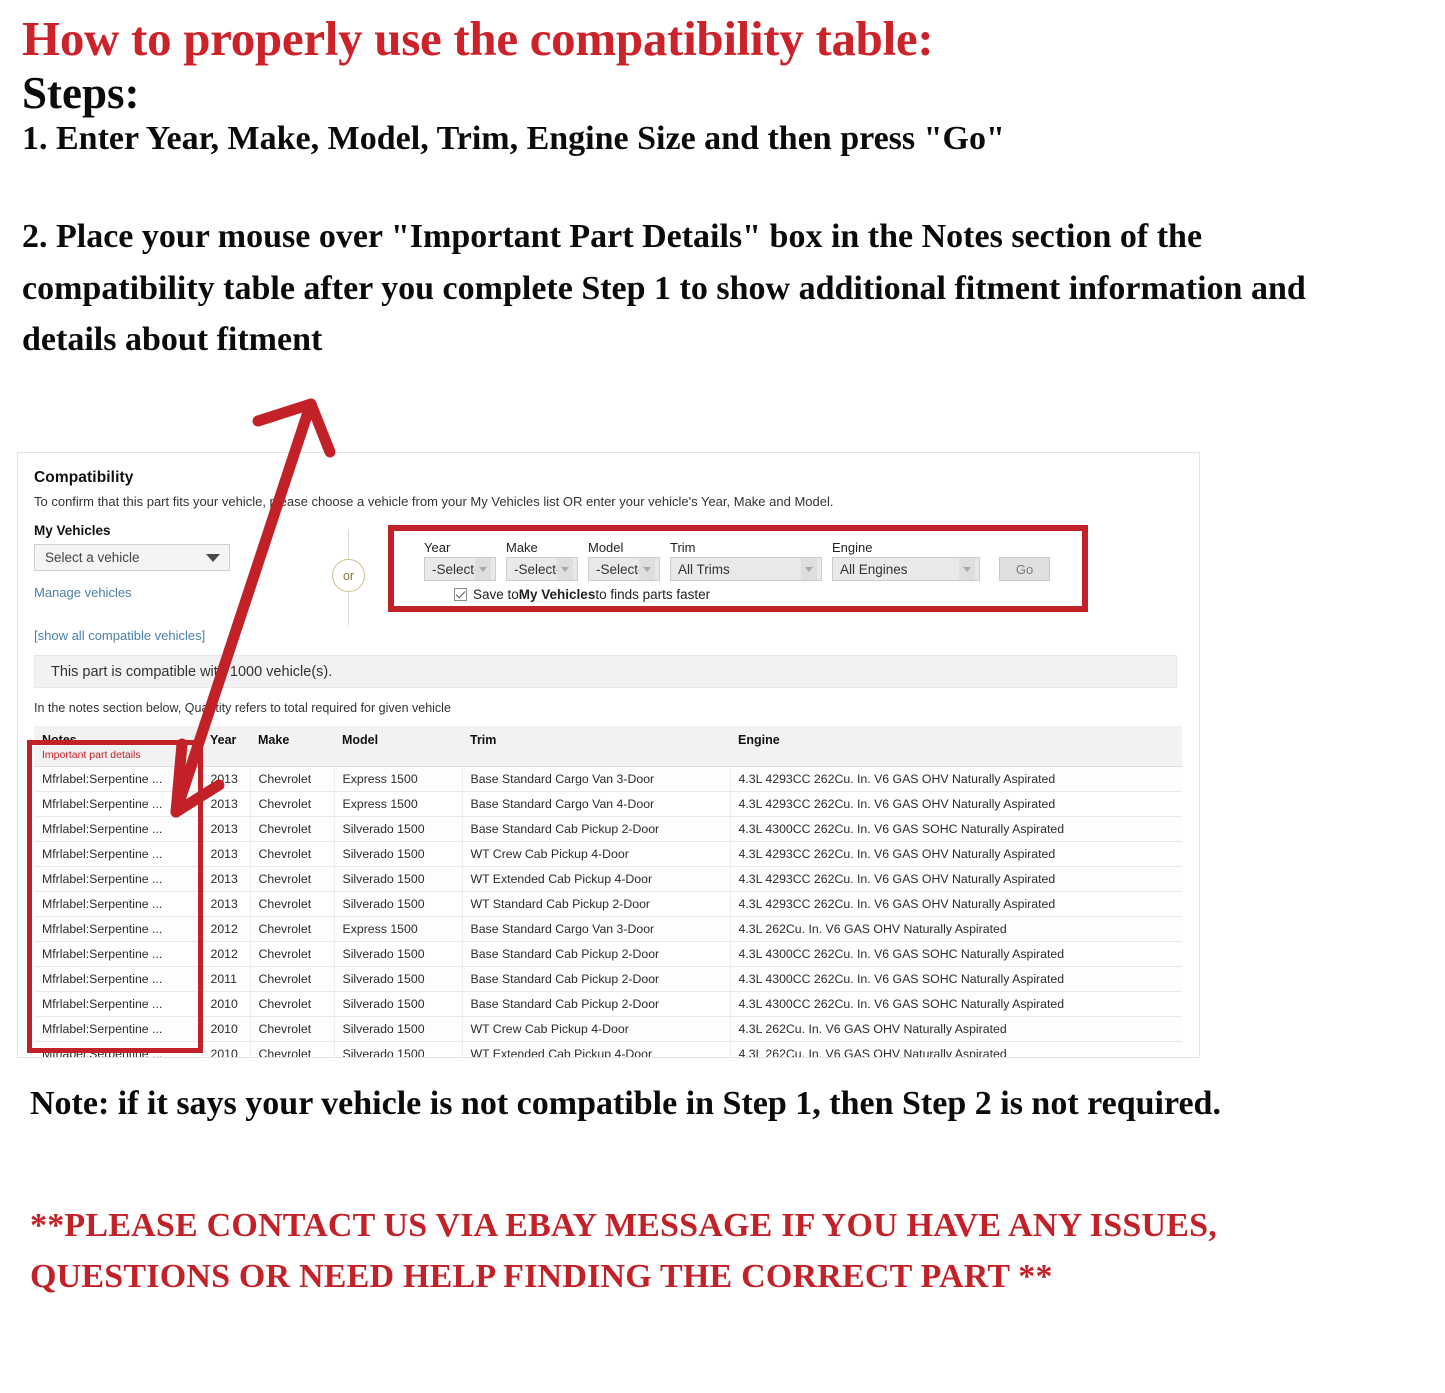 This screenshot has height=1393, width=1445. What do you see at coordinates (852, 547) in the screenshot?
I see `engine-label: Engine` at bounding box center [852, 547].